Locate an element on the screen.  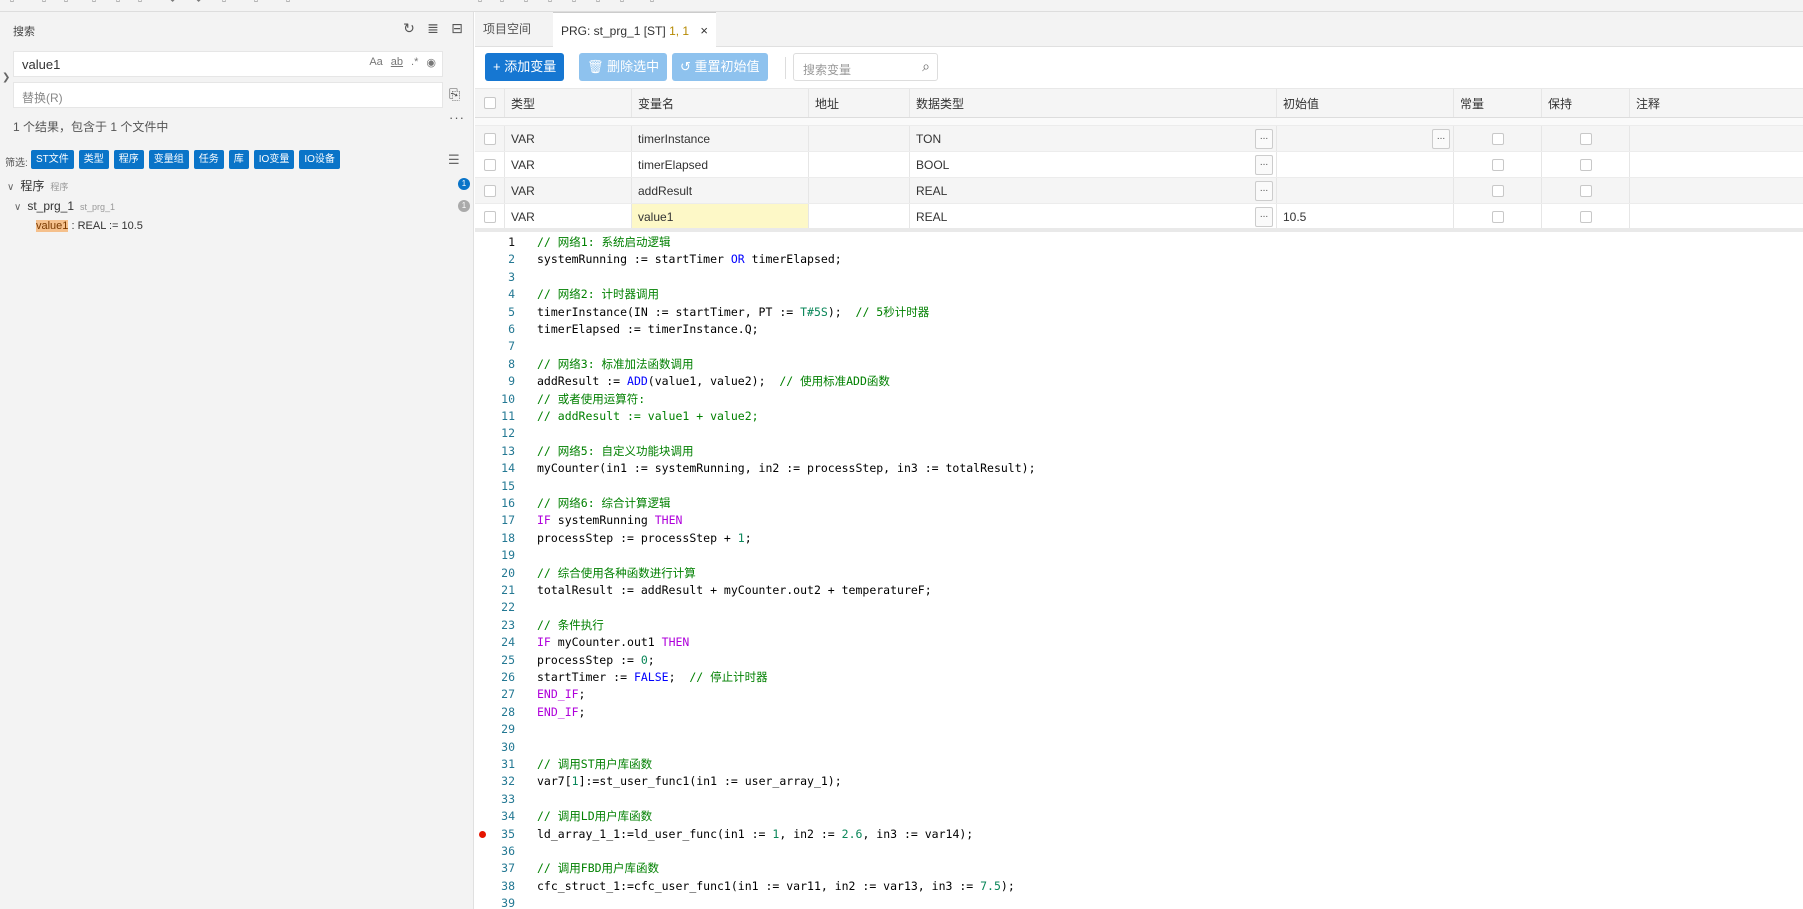
code-line: 26 startTimer := FALSE; // 停止计时器 is located at coordinates (1139, 677).